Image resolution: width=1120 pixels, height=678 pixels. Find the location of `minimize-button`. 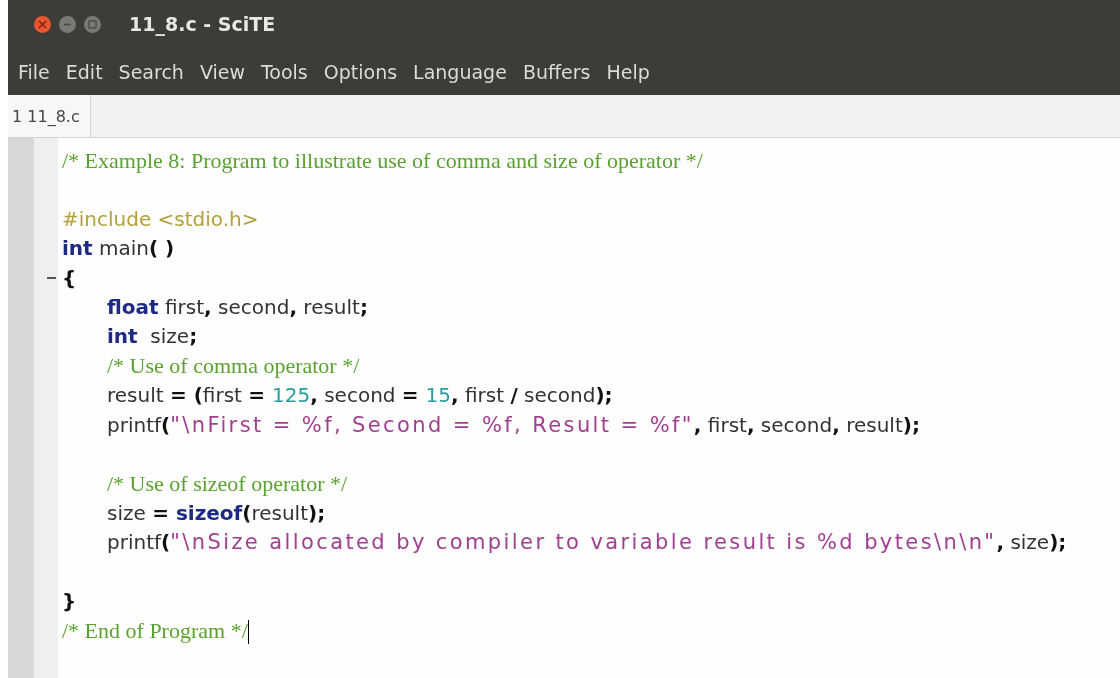

minimize-button is located at coordinates (67, 24).